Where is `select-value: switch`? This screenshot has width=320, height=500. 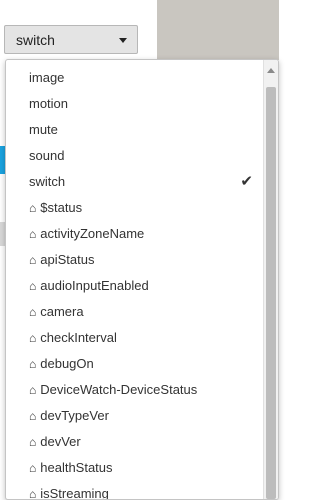
select-value: switch is located at coordinates (35, 40).